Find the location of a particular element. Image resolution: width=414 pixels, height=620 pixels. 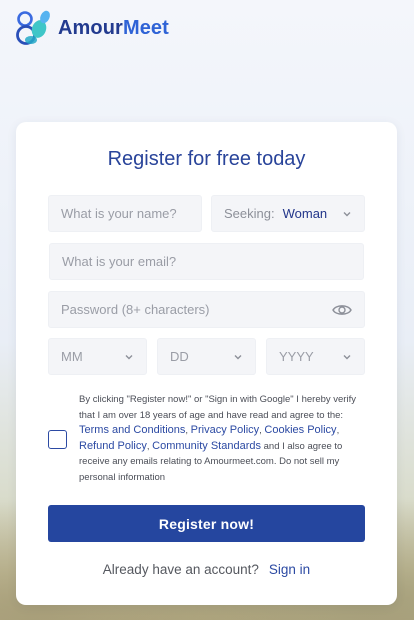

seeking-select: Seeking: Woman is located at coordinates (288, 213).